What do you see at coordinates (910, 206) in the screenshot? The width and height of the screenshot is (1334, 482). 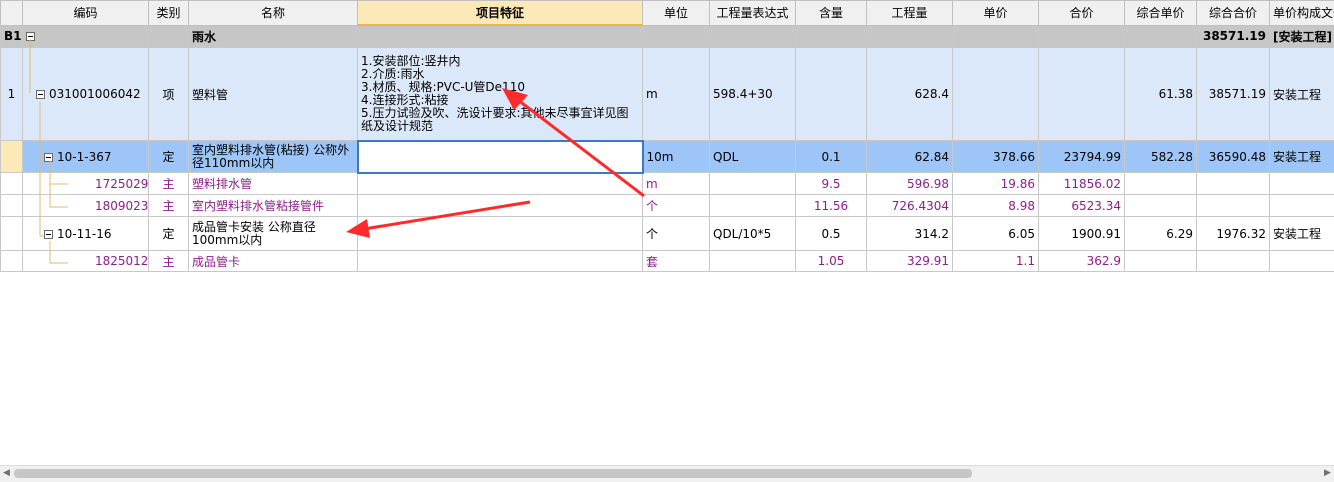 I see `mat2-qty: 726.4304` at bounding box center [910, 206].